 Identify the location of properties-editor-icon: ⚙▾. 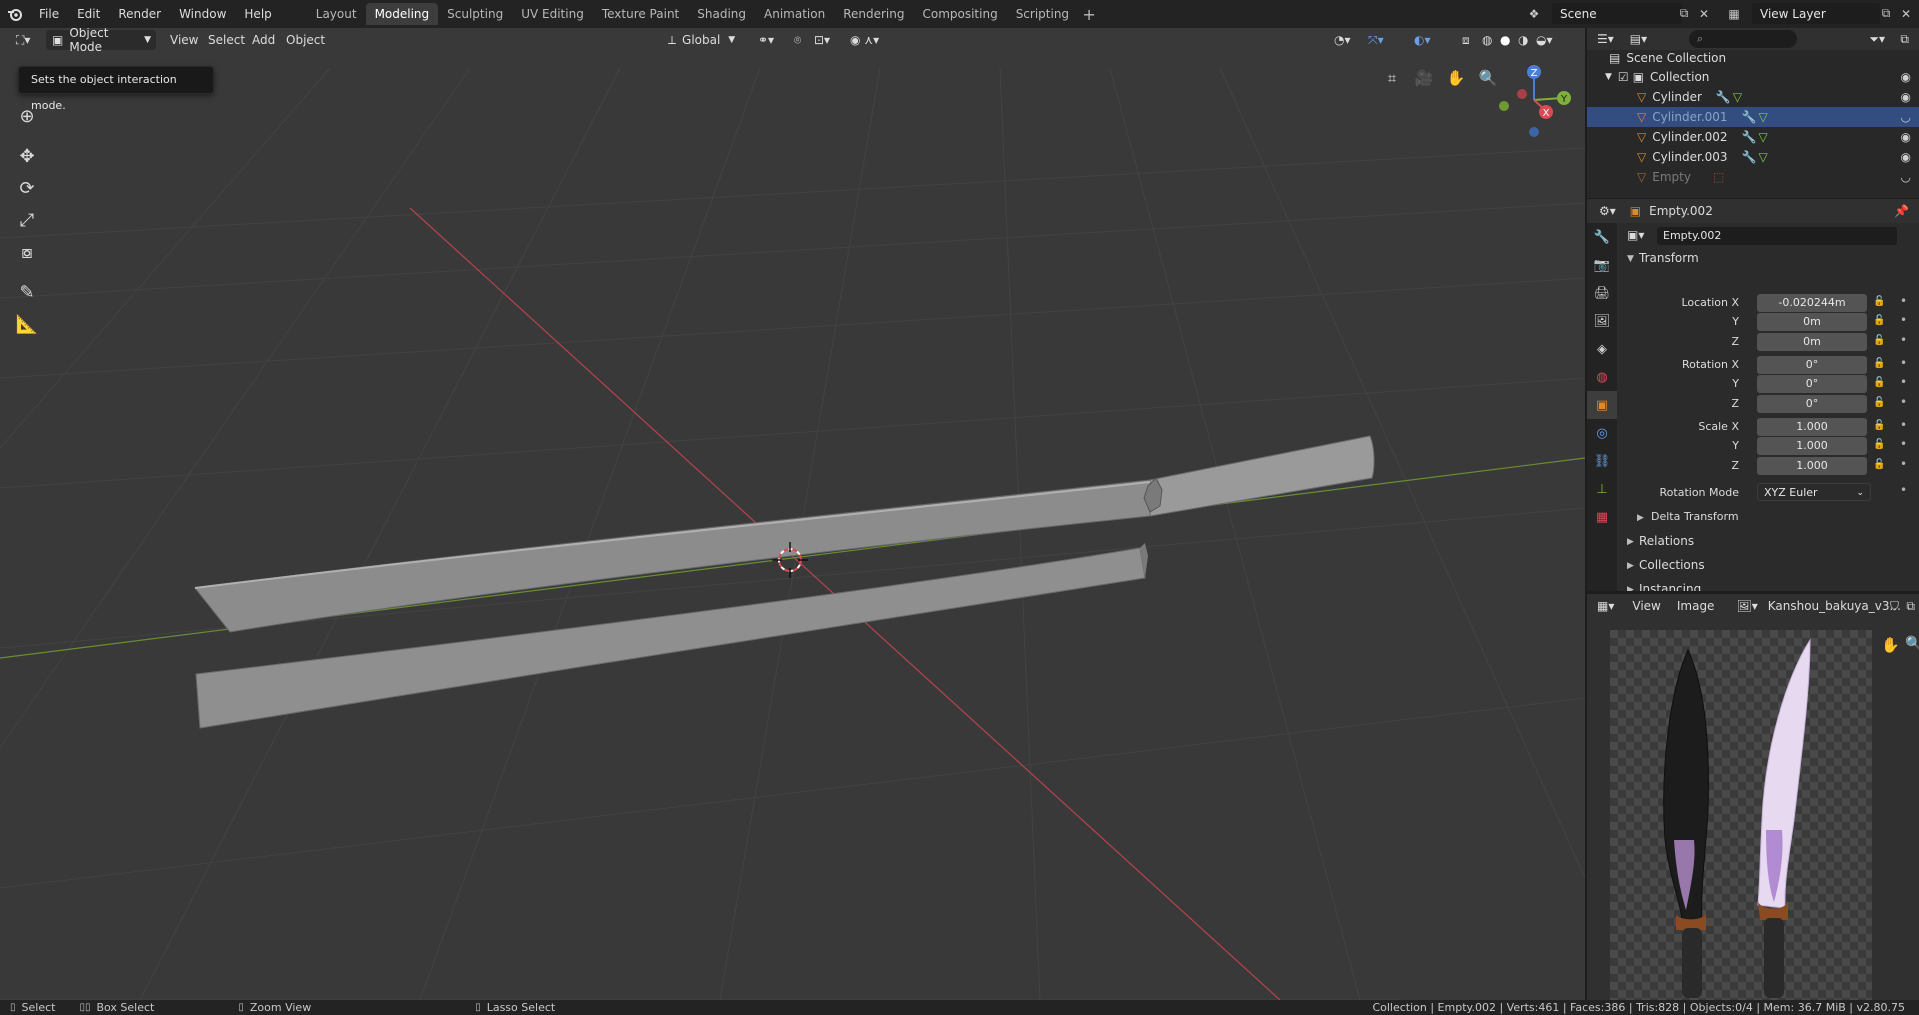
(1607, 211).